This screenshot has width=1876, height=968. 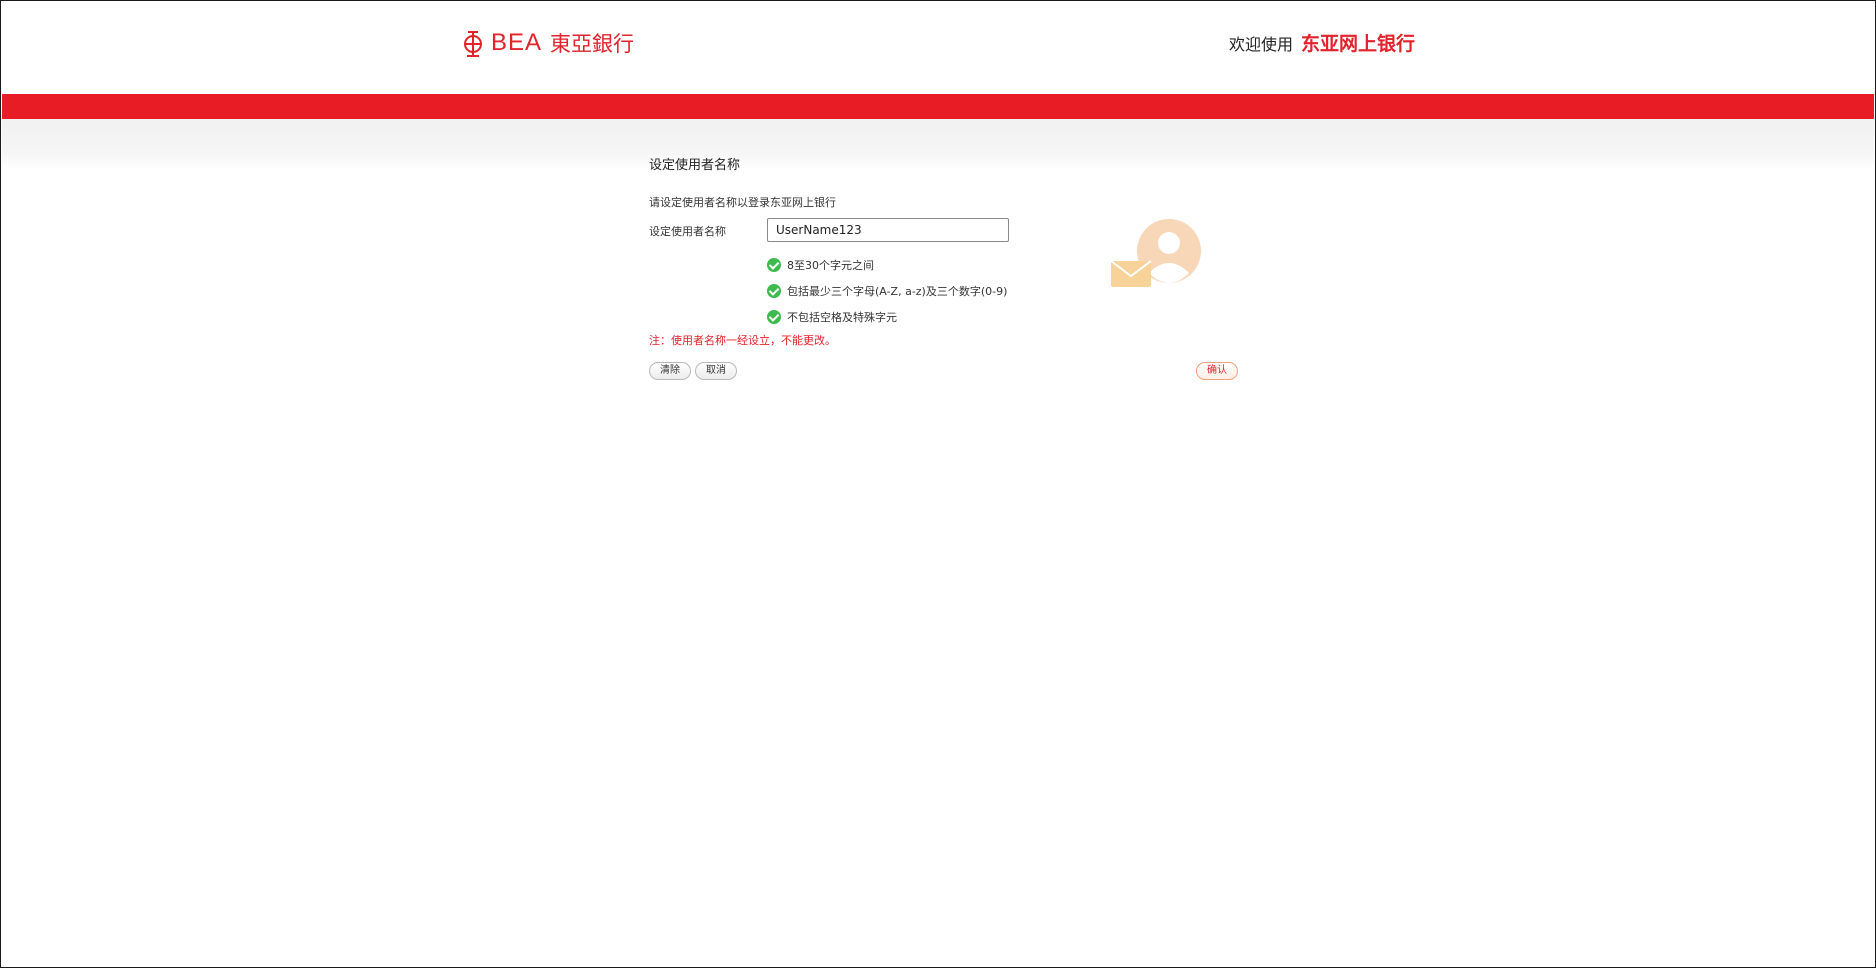 I want to click on logo-brand-text: BEA, so click(x=517, y=42).